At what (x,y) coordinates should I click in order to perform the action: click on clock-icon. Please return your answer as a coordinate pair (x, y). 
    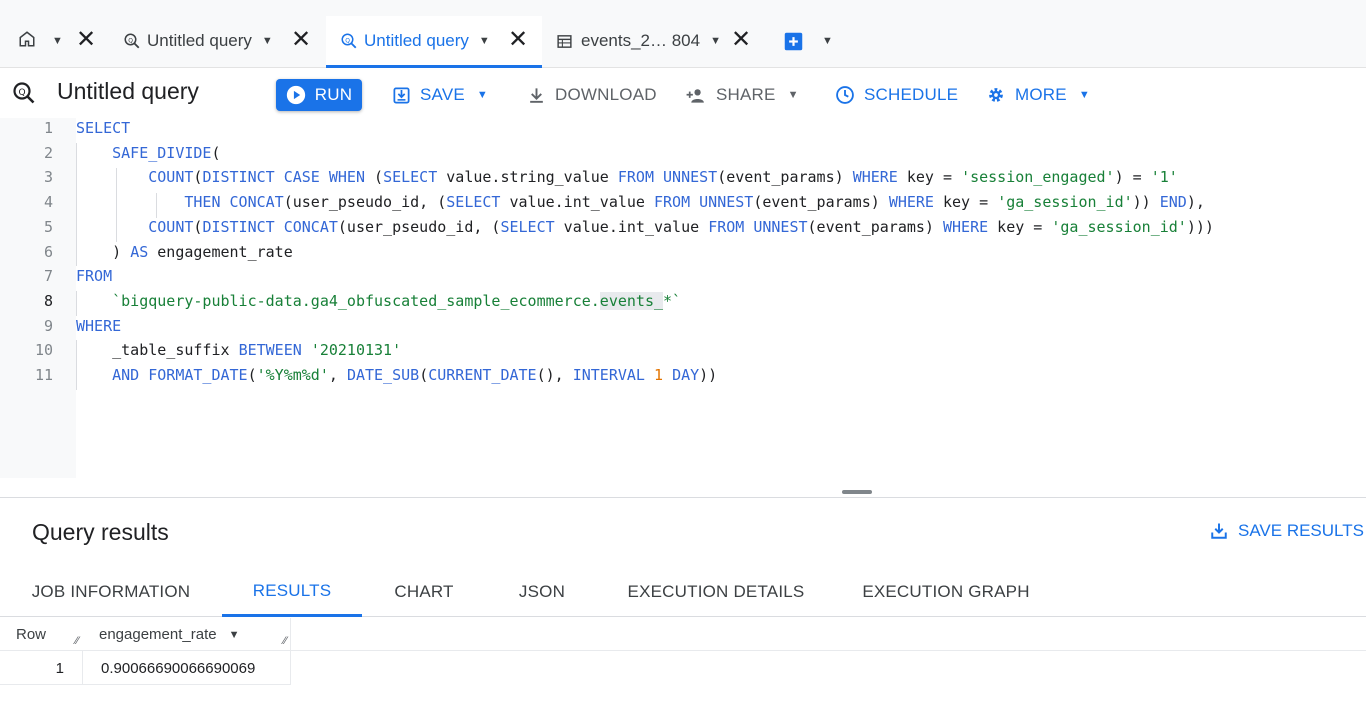
    Looking at the image, I should click on (845, 95).